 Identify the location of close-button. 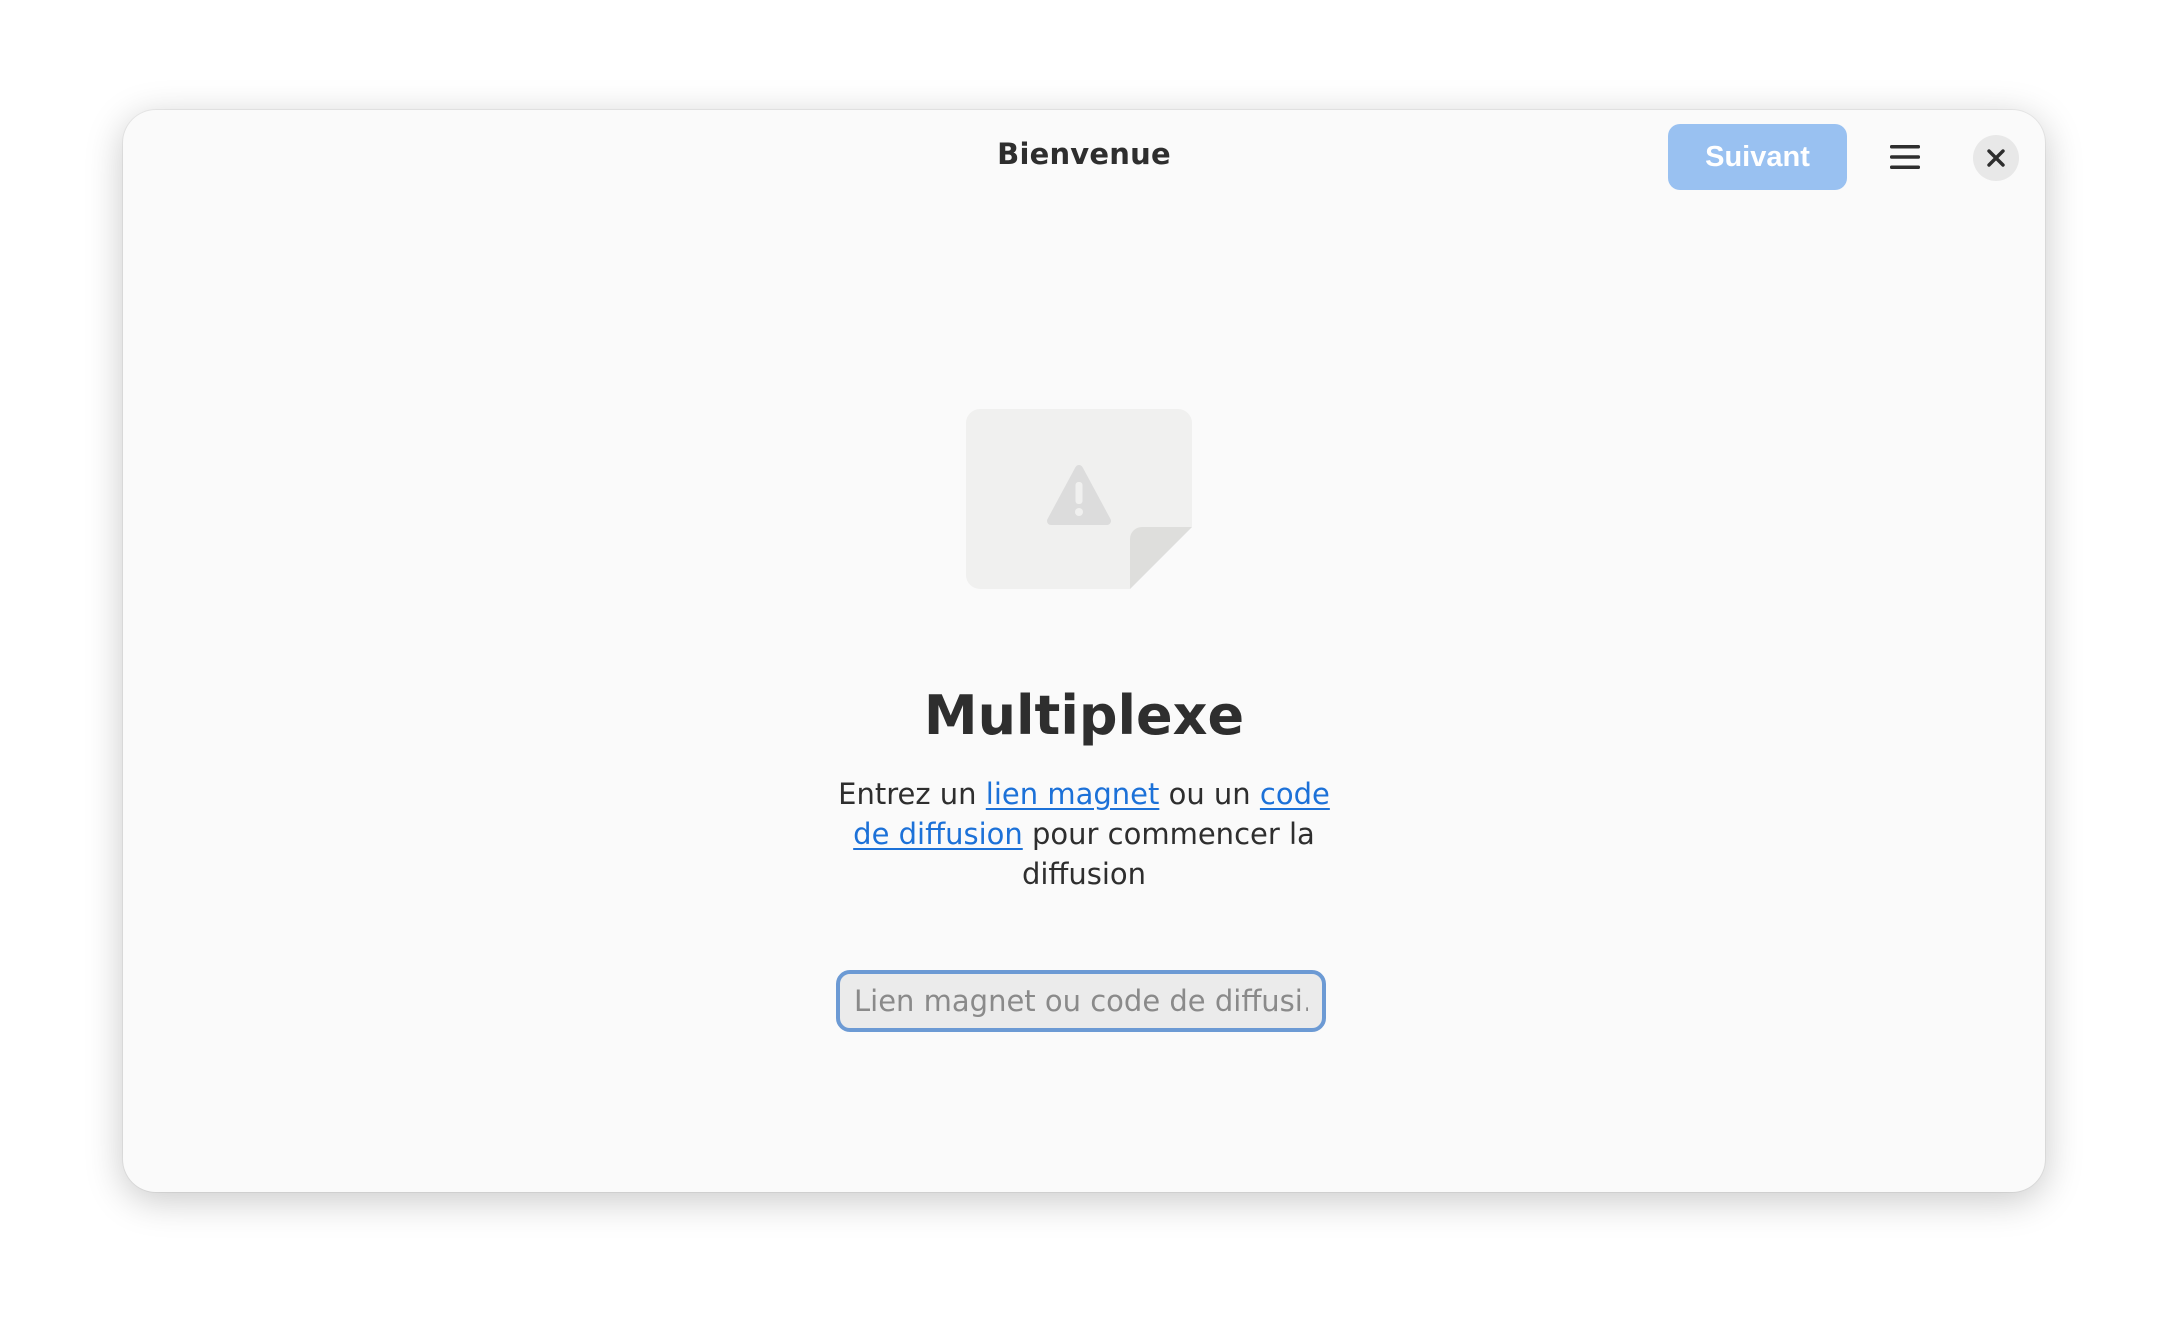
(1996, 158).